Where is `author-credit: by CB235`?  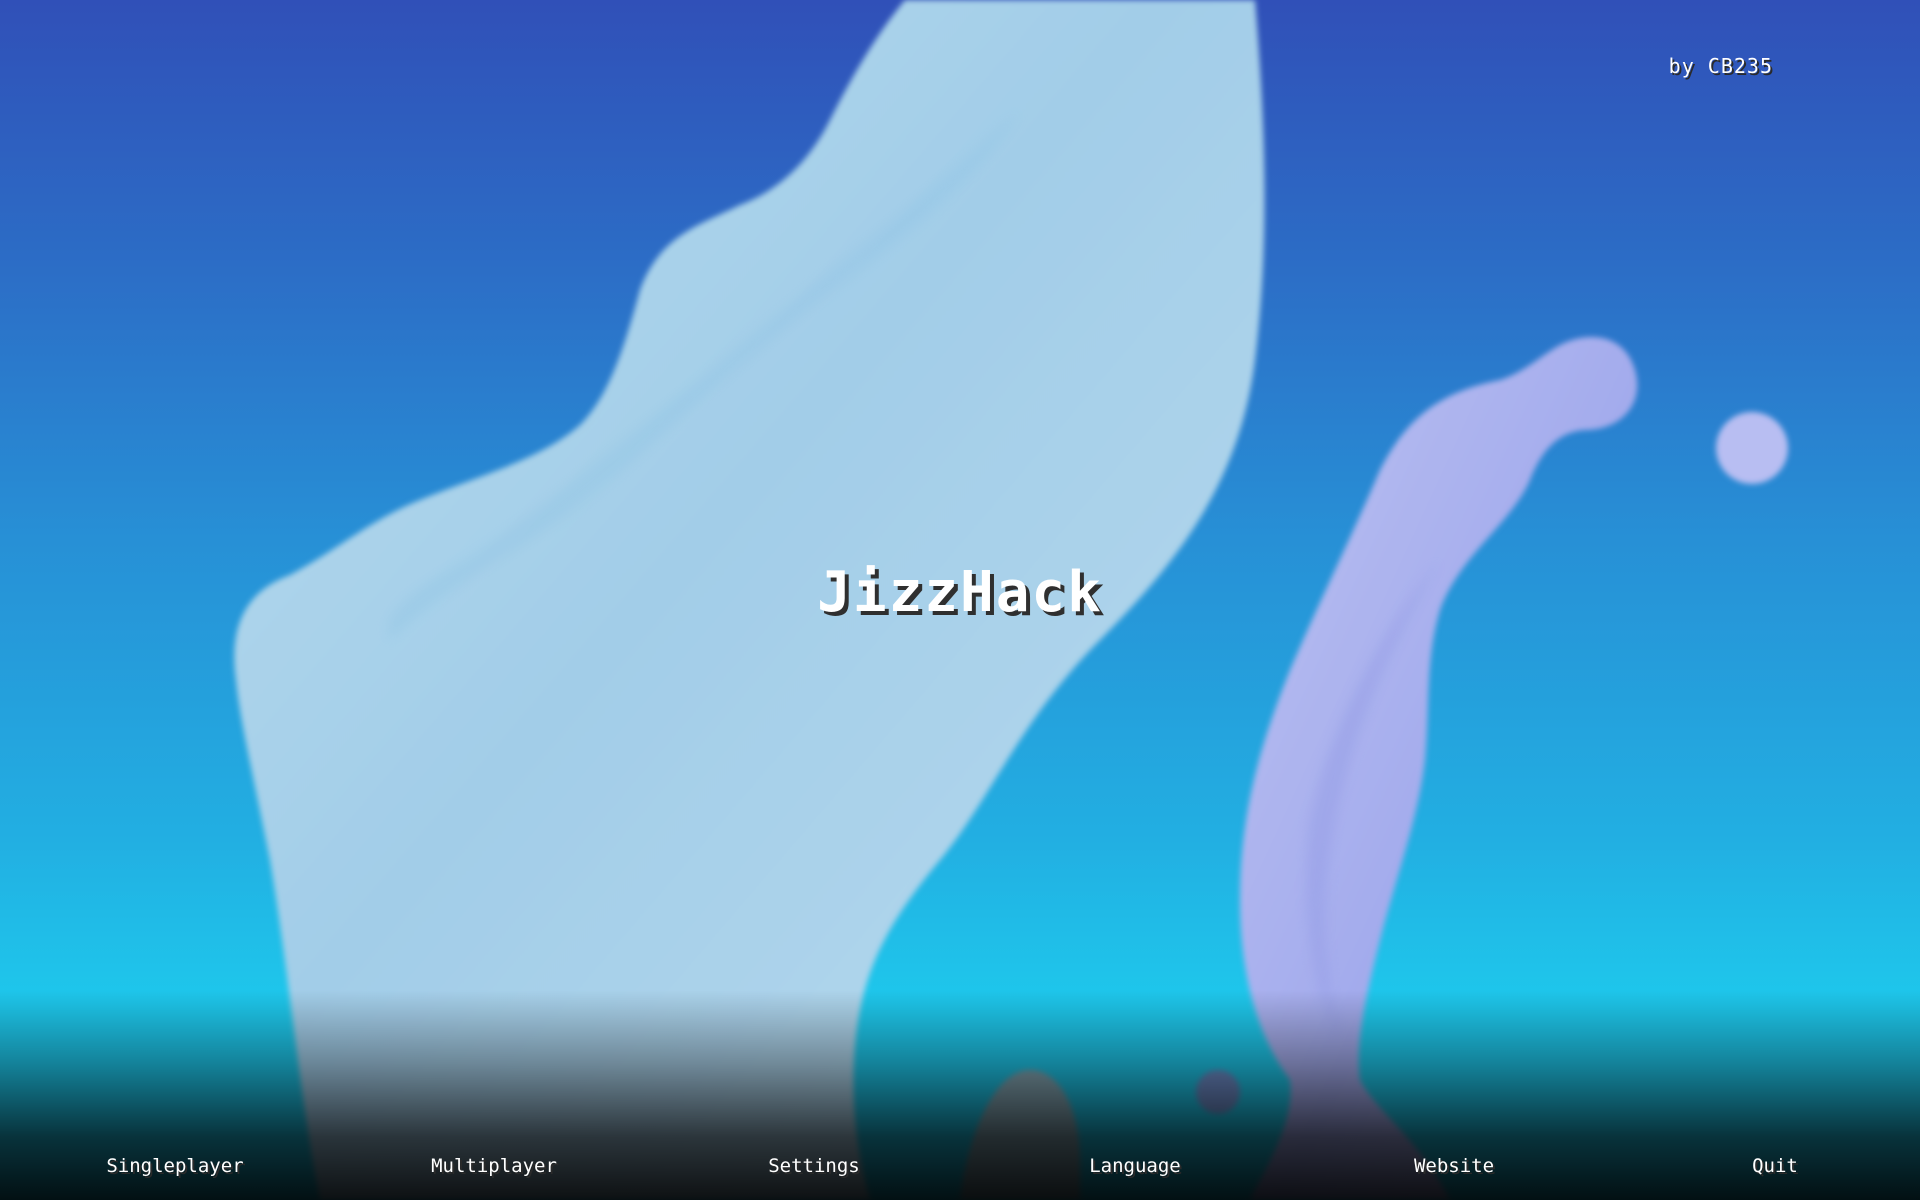
author-credit: by CB235 is located at coordinates (1720, 66).